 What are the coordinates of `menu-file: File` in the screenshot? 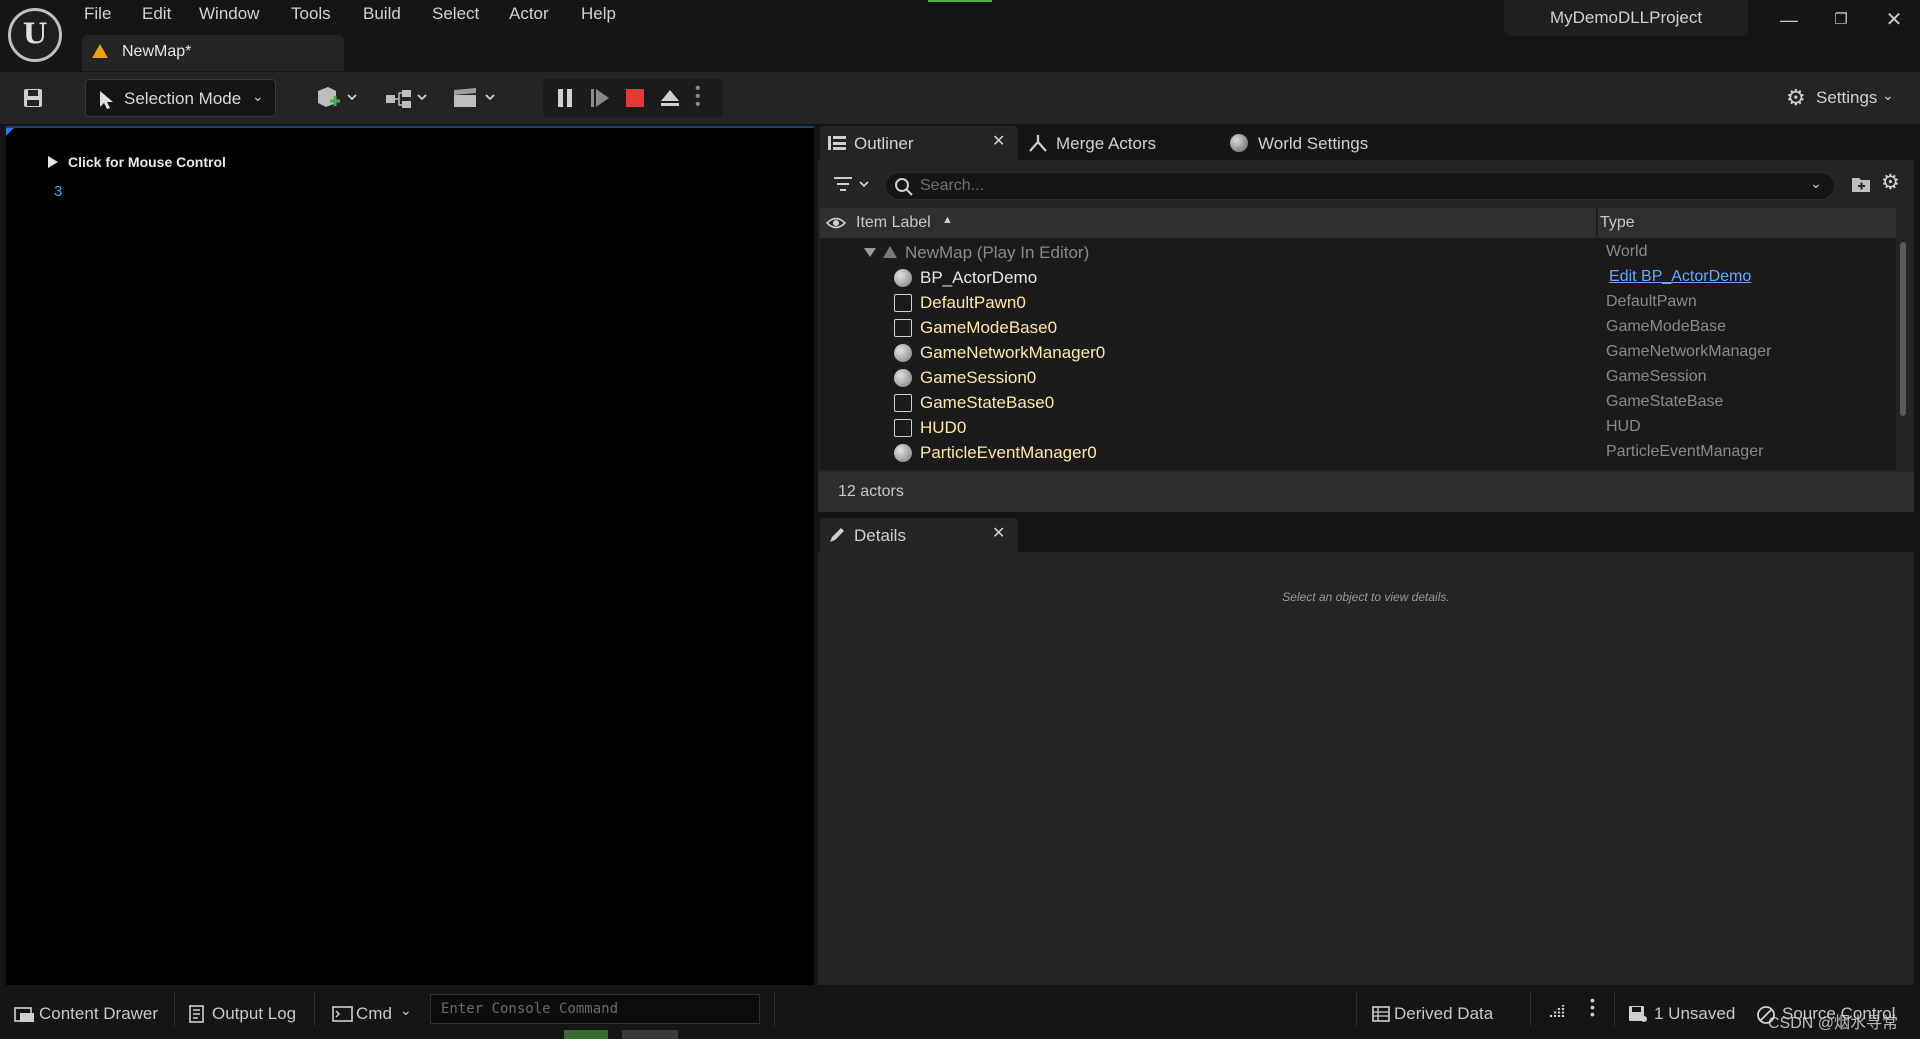 It's located at (97, 15).